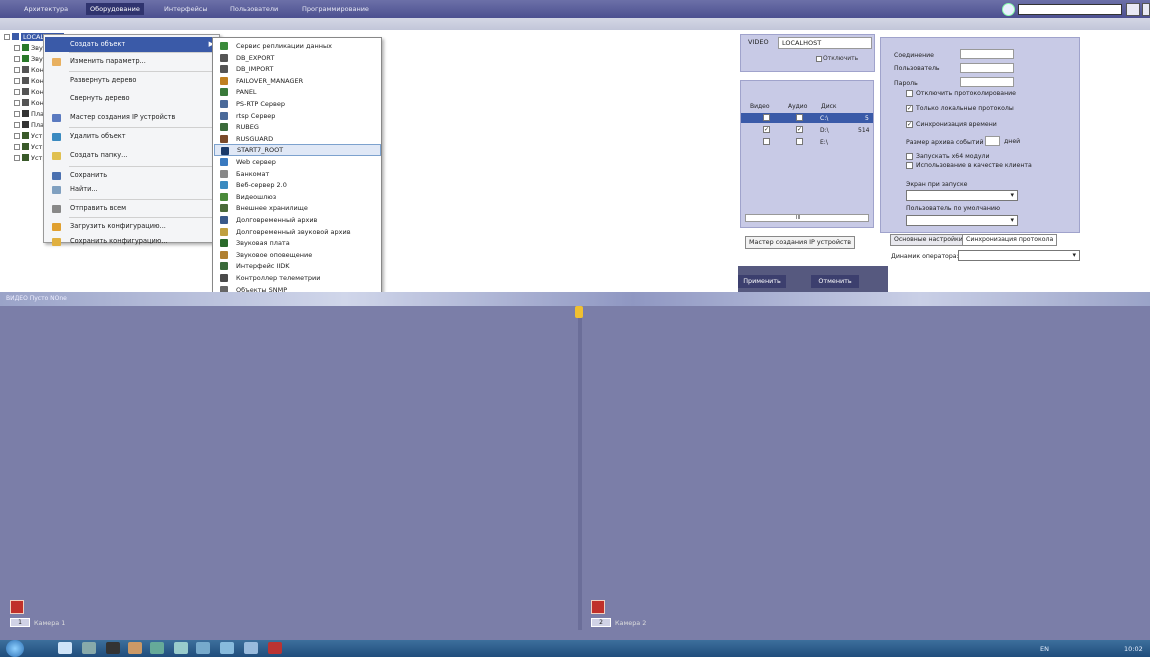 The width and height of the screenshot is (1150, 657). Describe the element at coordinates (297, 127) in the screenshot. I see `submenu-item: RUBEG` at that location.